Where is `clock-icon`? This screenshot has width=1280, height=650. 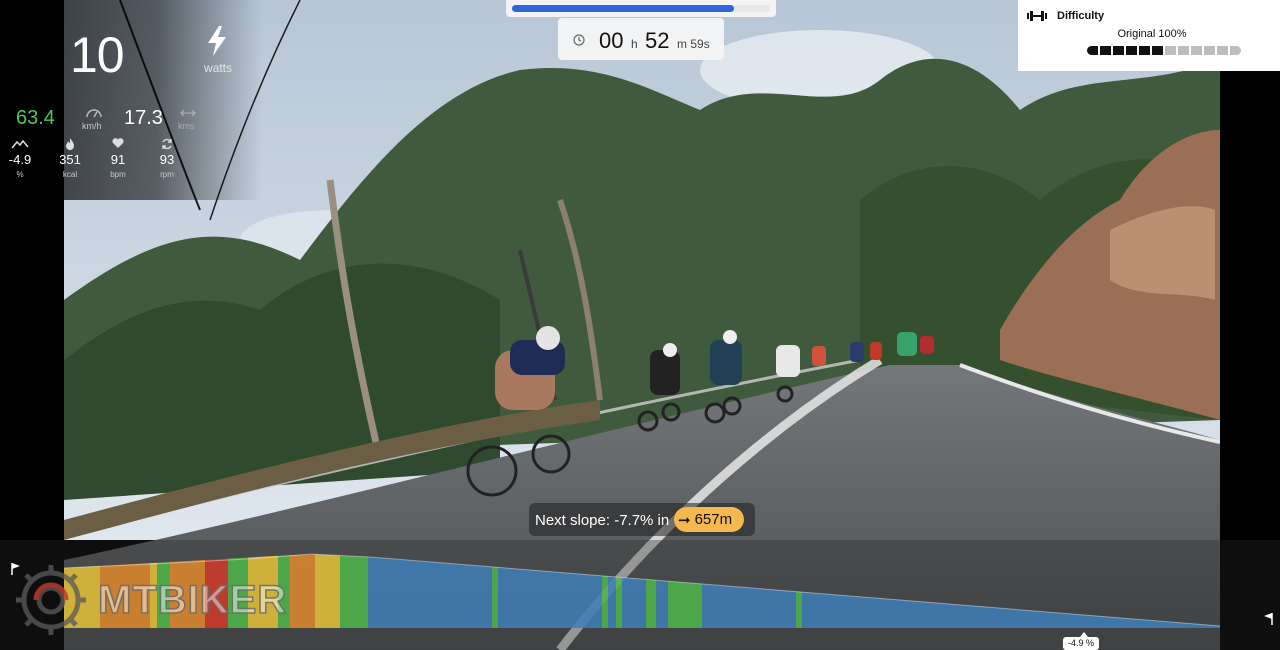 clock-icon is located at coordinates (579, 40).